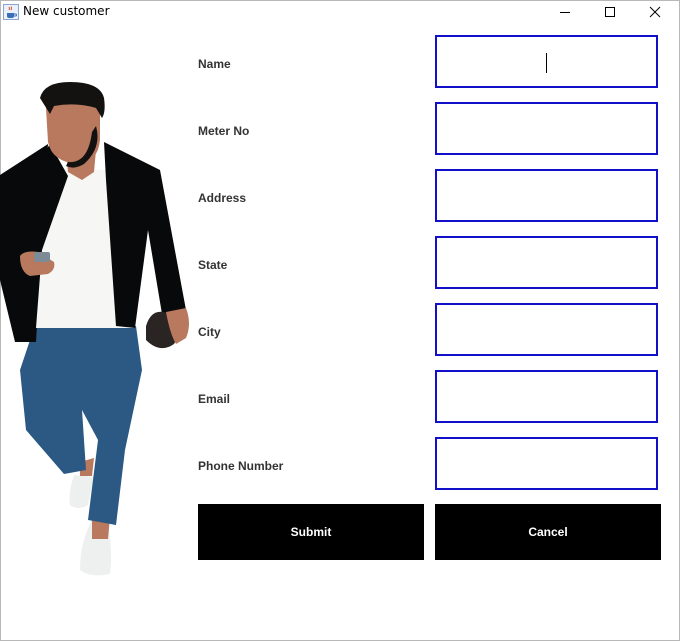 This screenshot has width=680, height=641. Describe the element at coordinates (546, 195) in the screenshot. I see `address-field` at that location.